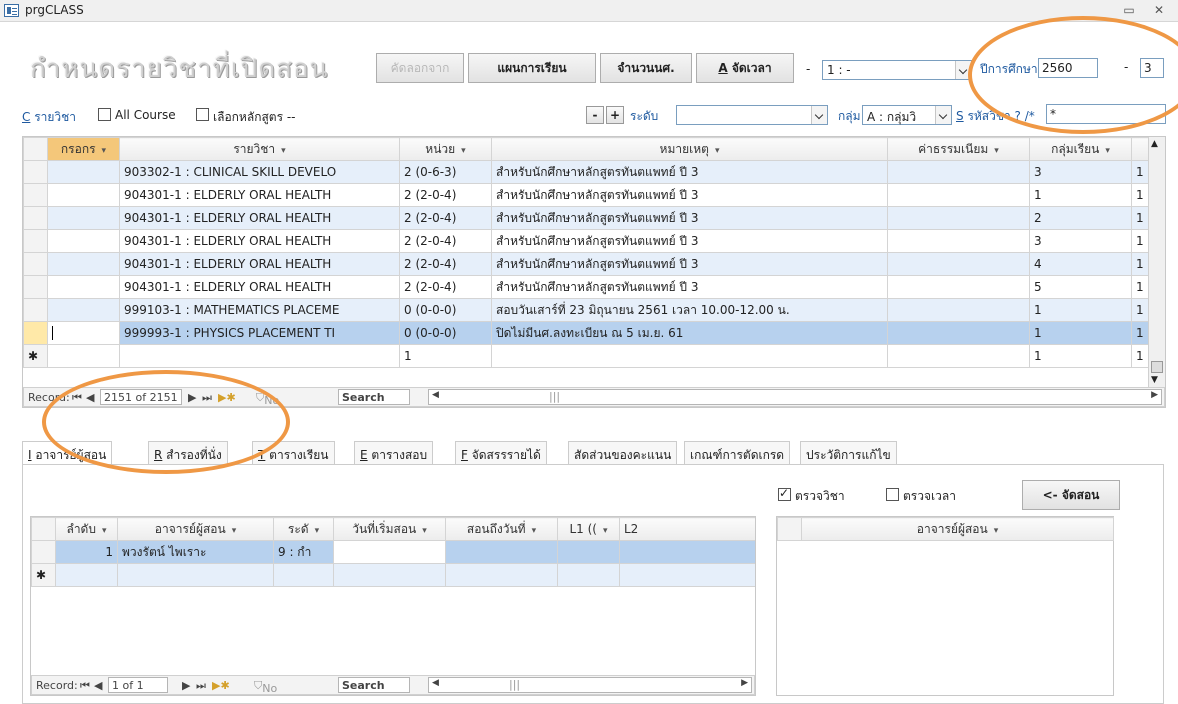 The image size is (1178, 704). I want to click on col-header-unit: หน่วย ▾, so click(445, 149).